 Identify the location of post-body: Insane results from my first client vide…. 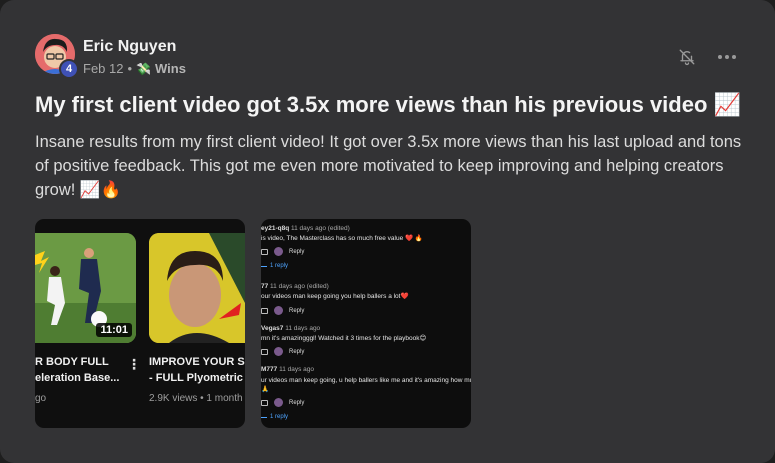
(388, 166).